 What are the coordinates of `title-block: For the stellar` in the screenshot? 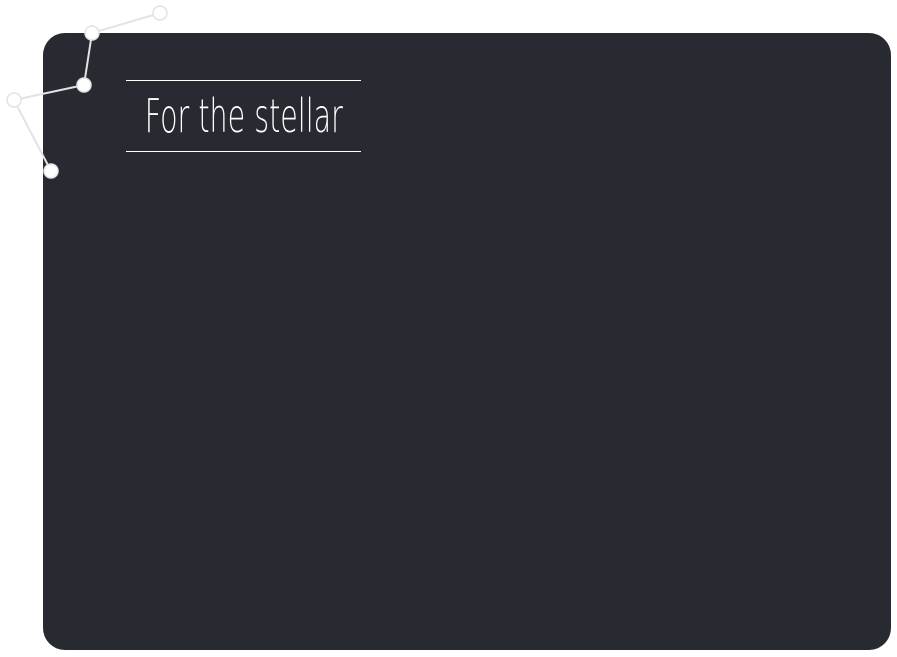 It's located at (243, 116).